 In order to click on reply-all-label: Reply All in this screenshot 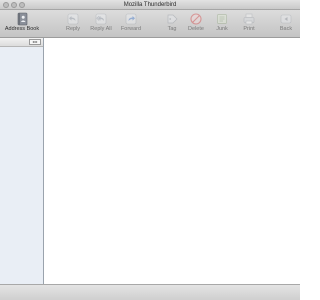, I will do `click(101, 29)`.